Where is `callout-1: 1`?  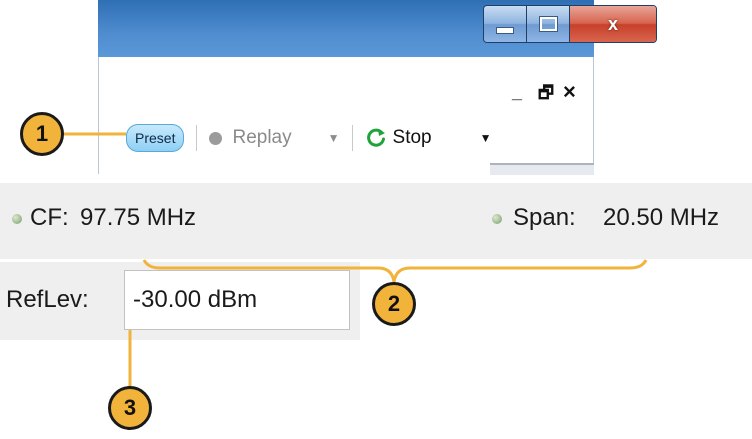
callout-1: 1 is located at coordinates (42, 134).